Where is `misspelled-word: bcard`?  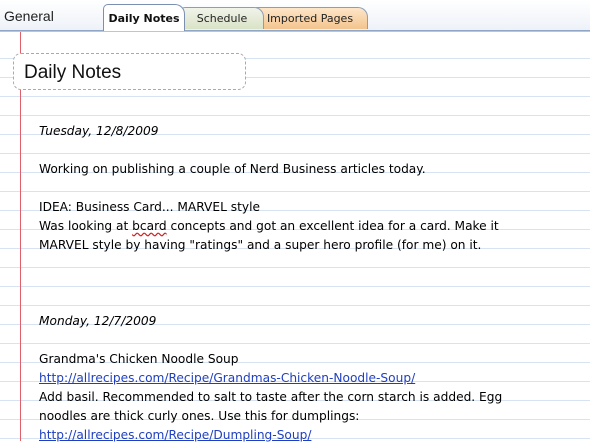 misspelled-word: bcard is located at coordinates (149, 226).